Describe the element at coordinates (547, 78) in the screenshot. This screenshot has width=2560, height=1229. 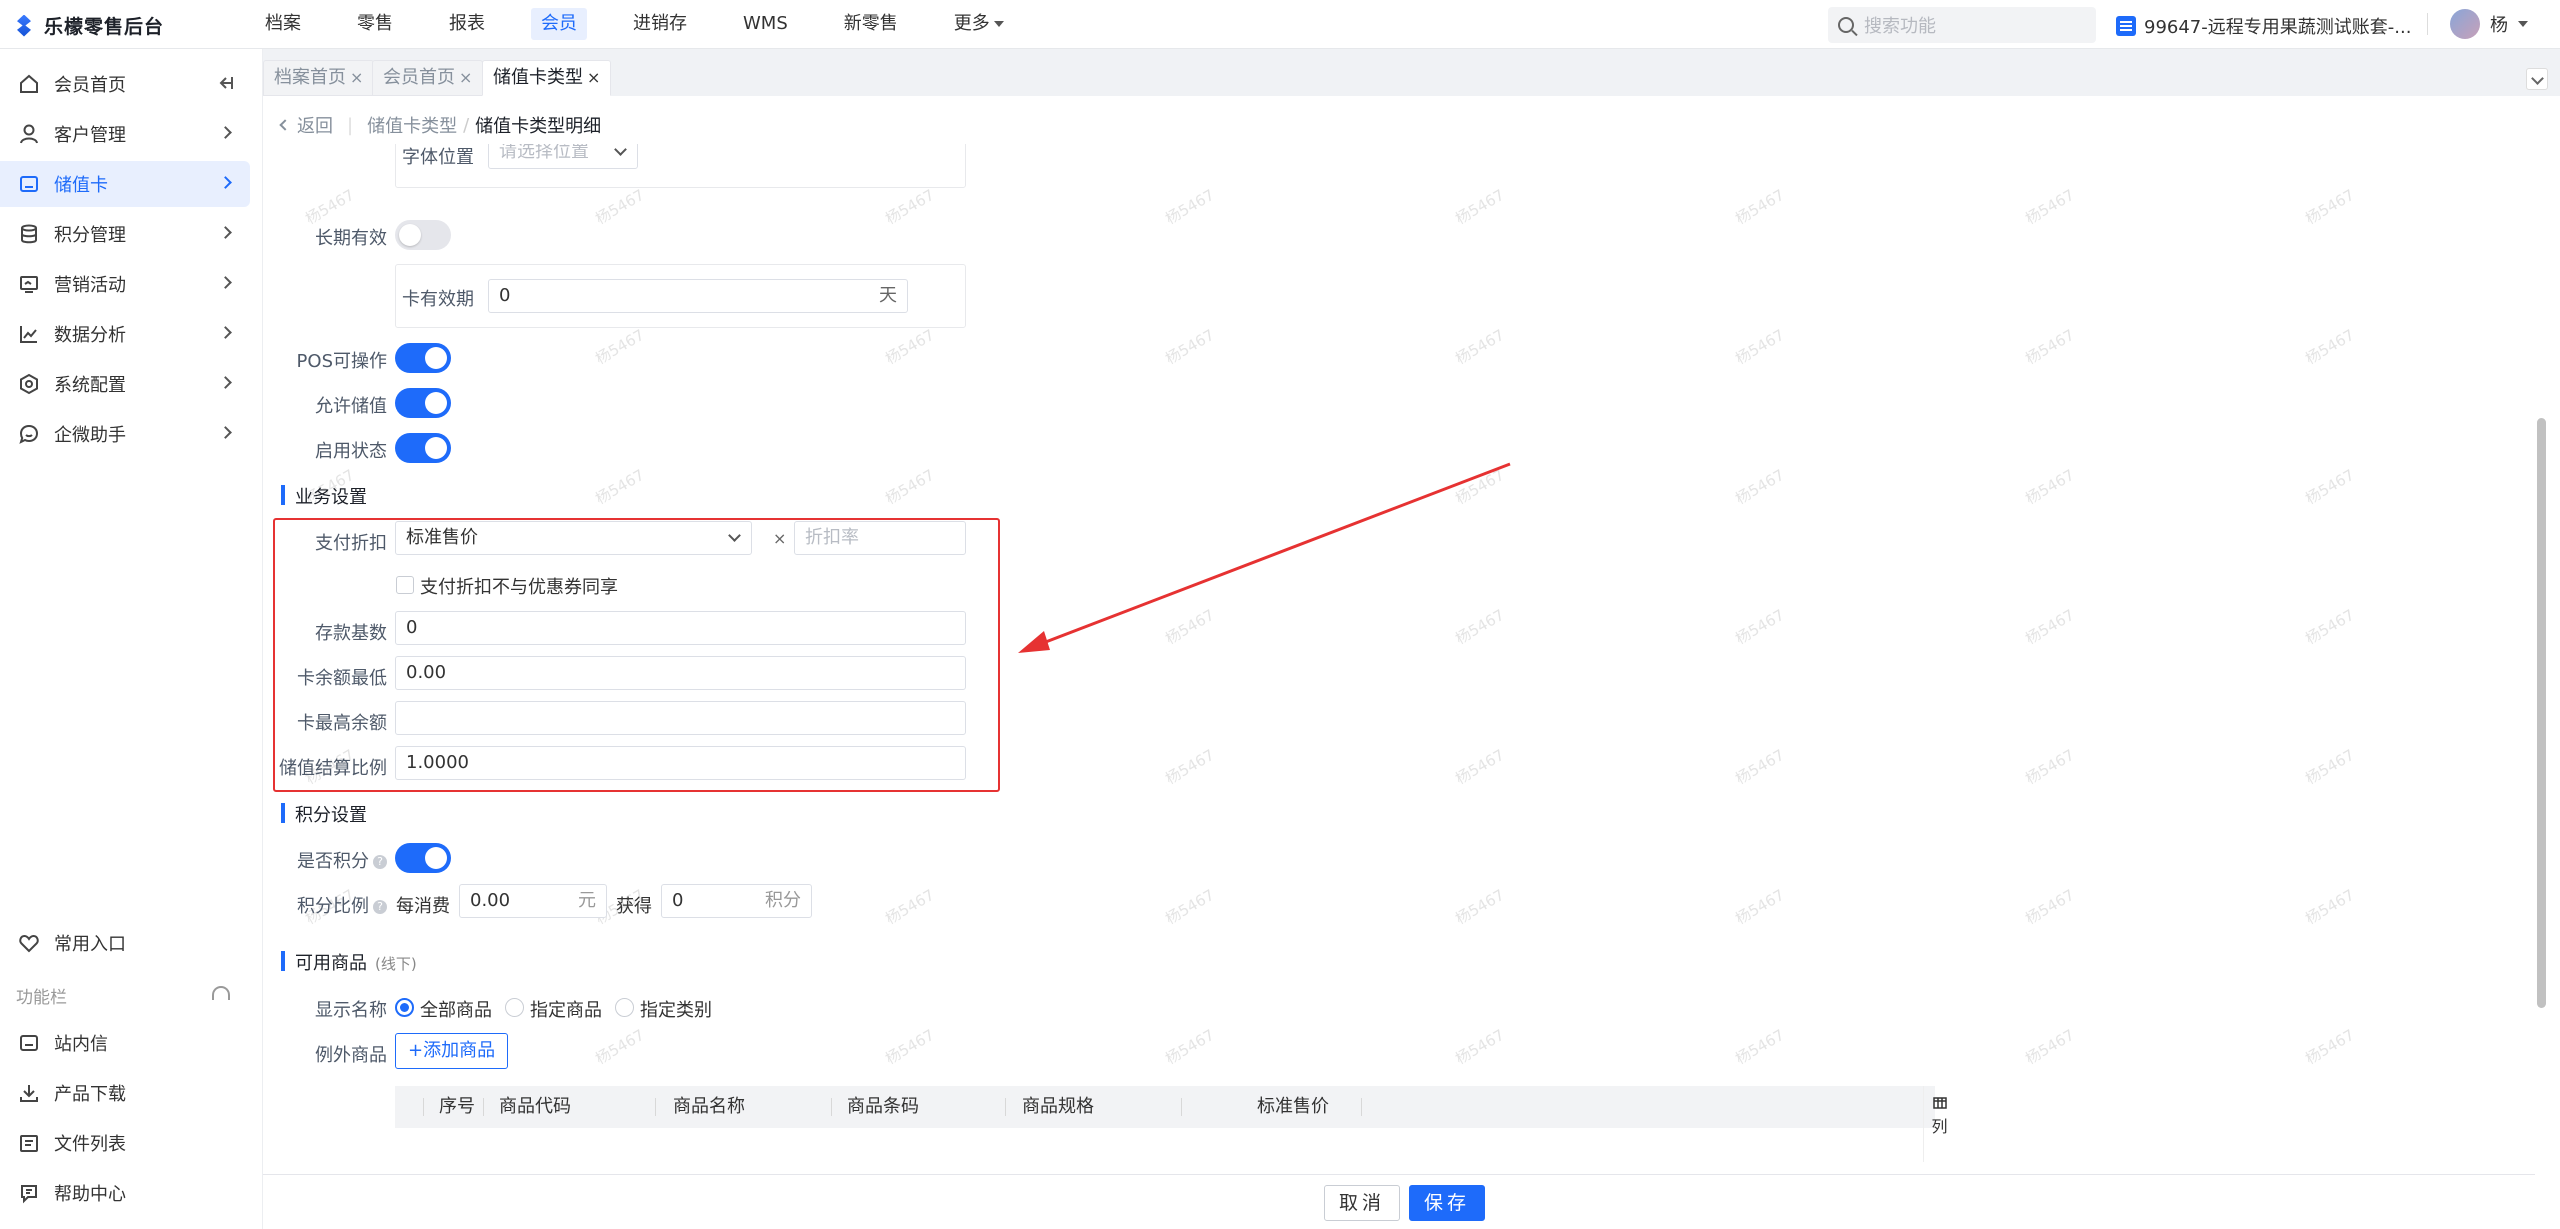
I see `tab-stored-value-card-type: 储值卡类型 ×` at that location.